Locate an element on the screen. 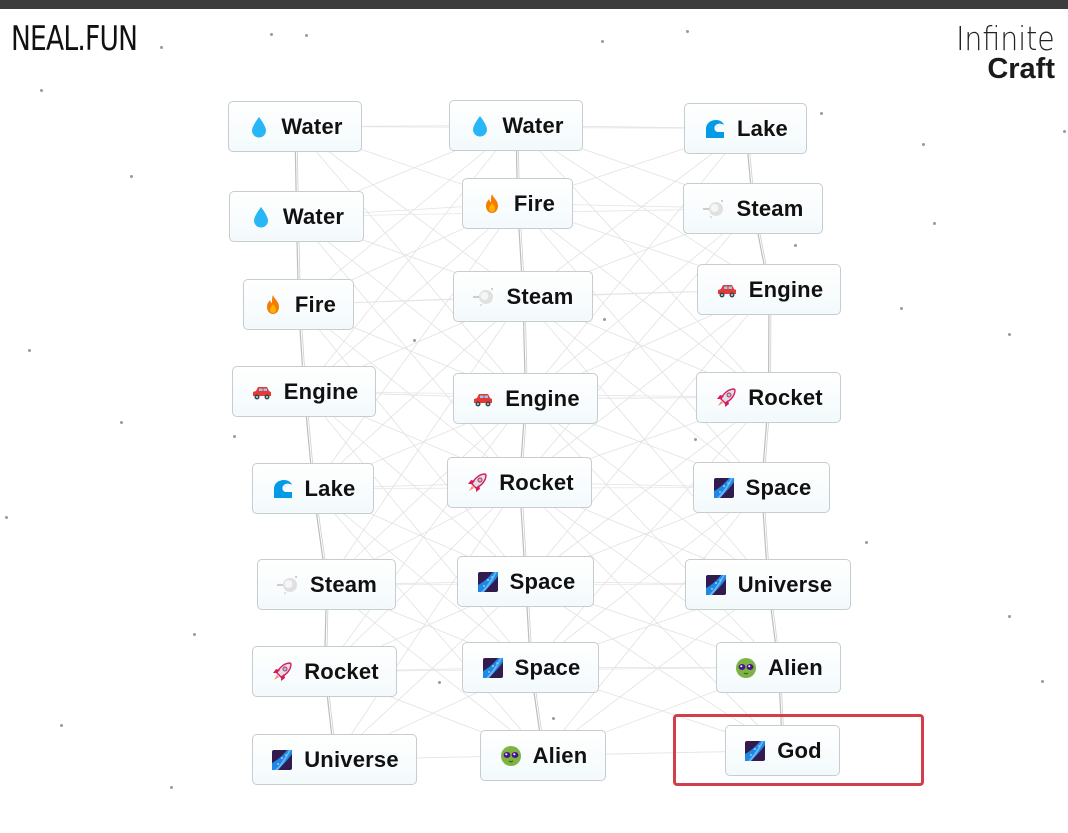  item-god-highlighted: God is located at coordinates (782, 750).